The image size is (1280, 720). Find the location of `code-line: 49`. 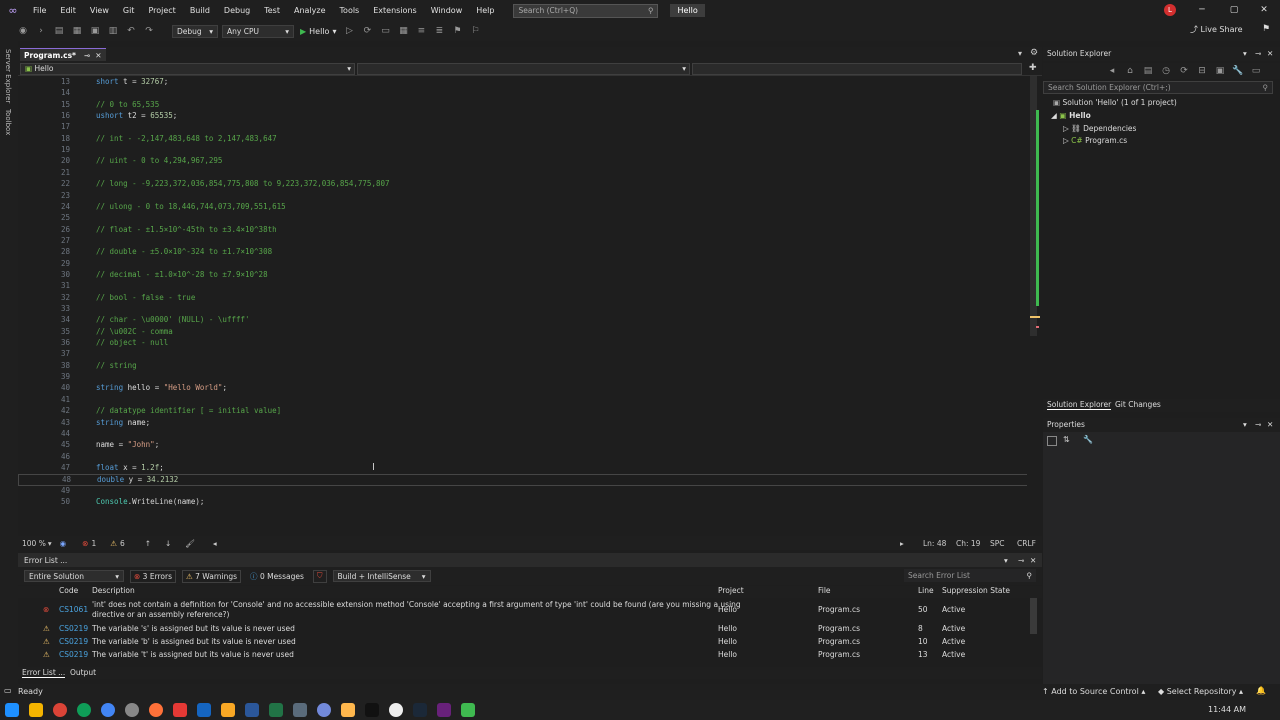

code-line: 49 is located at coordinates (523, 491).